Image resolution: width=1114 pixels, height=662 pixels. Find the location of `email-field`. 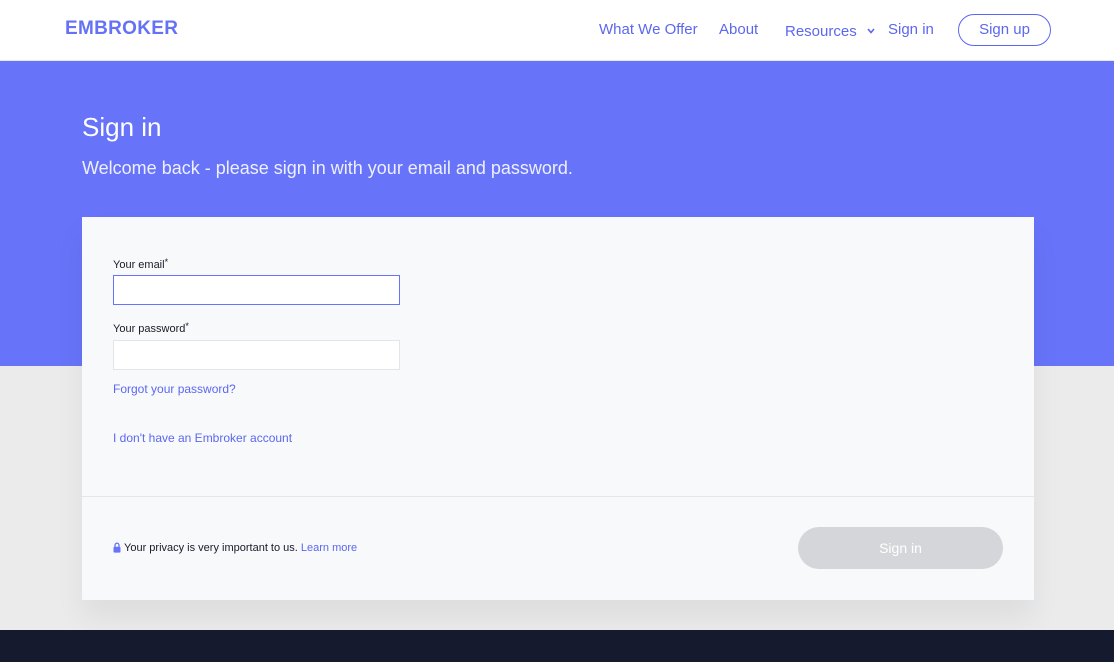

email-field is located at coordinates (256, 290).